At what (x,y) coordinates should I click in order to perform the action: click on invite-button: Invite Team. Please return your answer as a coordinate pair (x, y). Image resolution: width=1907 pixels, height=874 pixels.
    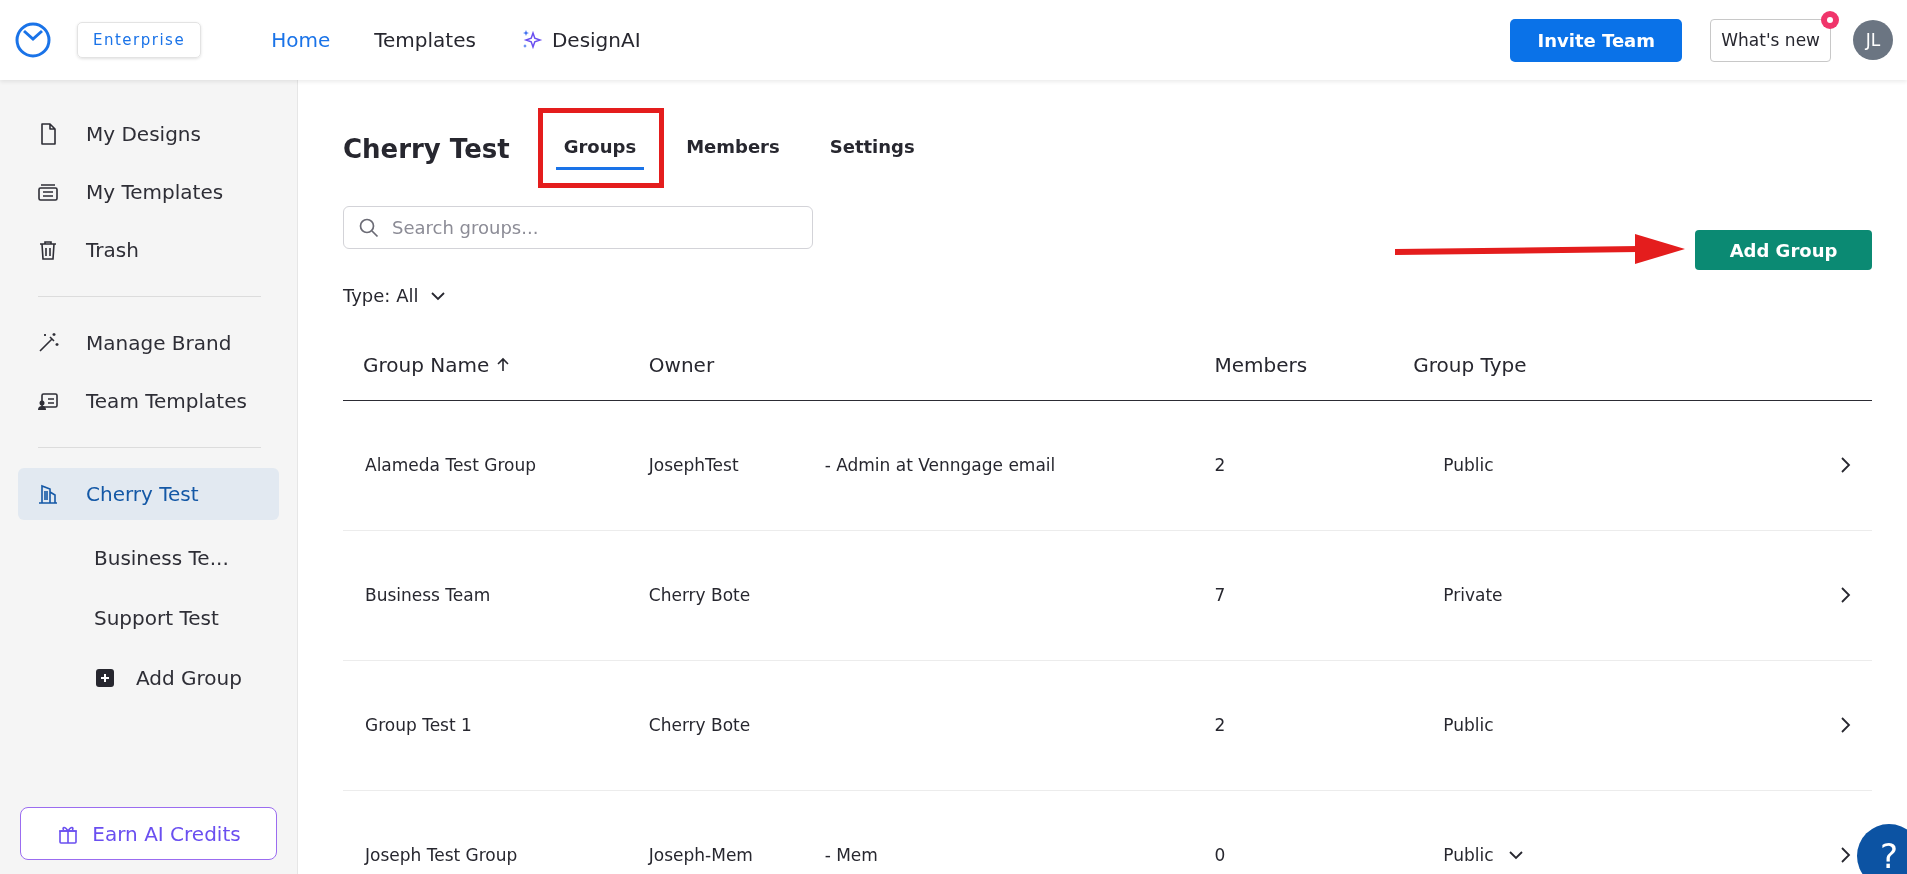
    Looking at the image, I should click on (1596, 40).